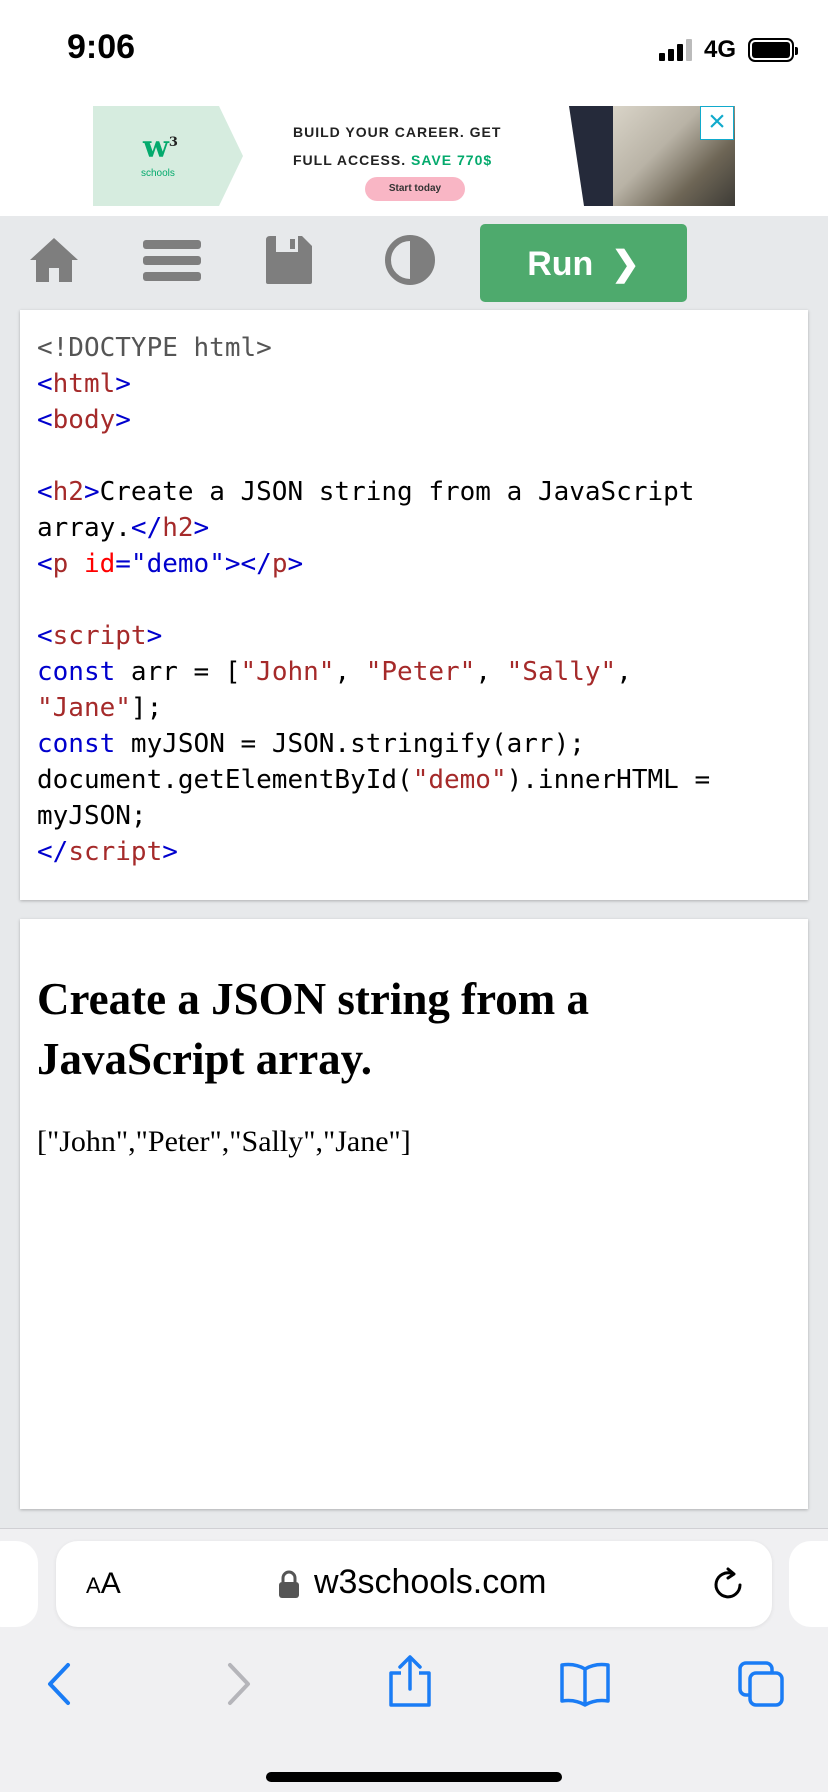 This screenshot has height=1792, width=828. I want to click on contrast-icon, so click(410, 260).